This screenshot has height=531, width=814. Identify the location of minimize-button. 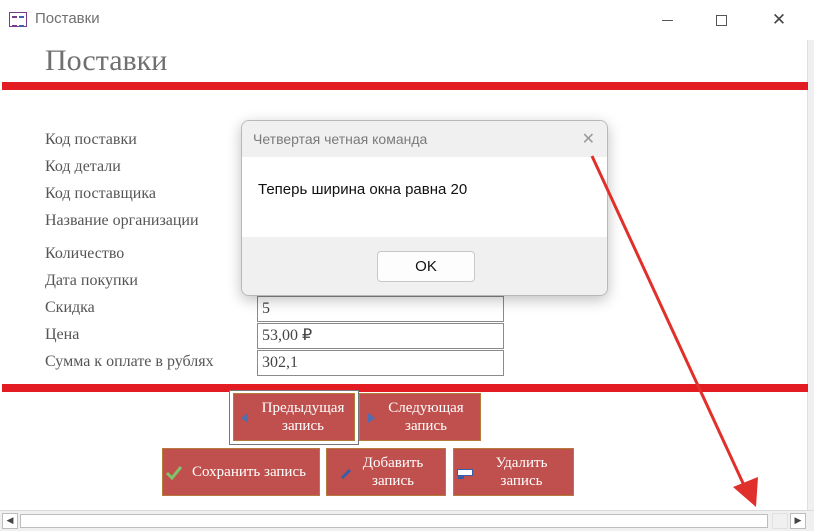
(667, 20).